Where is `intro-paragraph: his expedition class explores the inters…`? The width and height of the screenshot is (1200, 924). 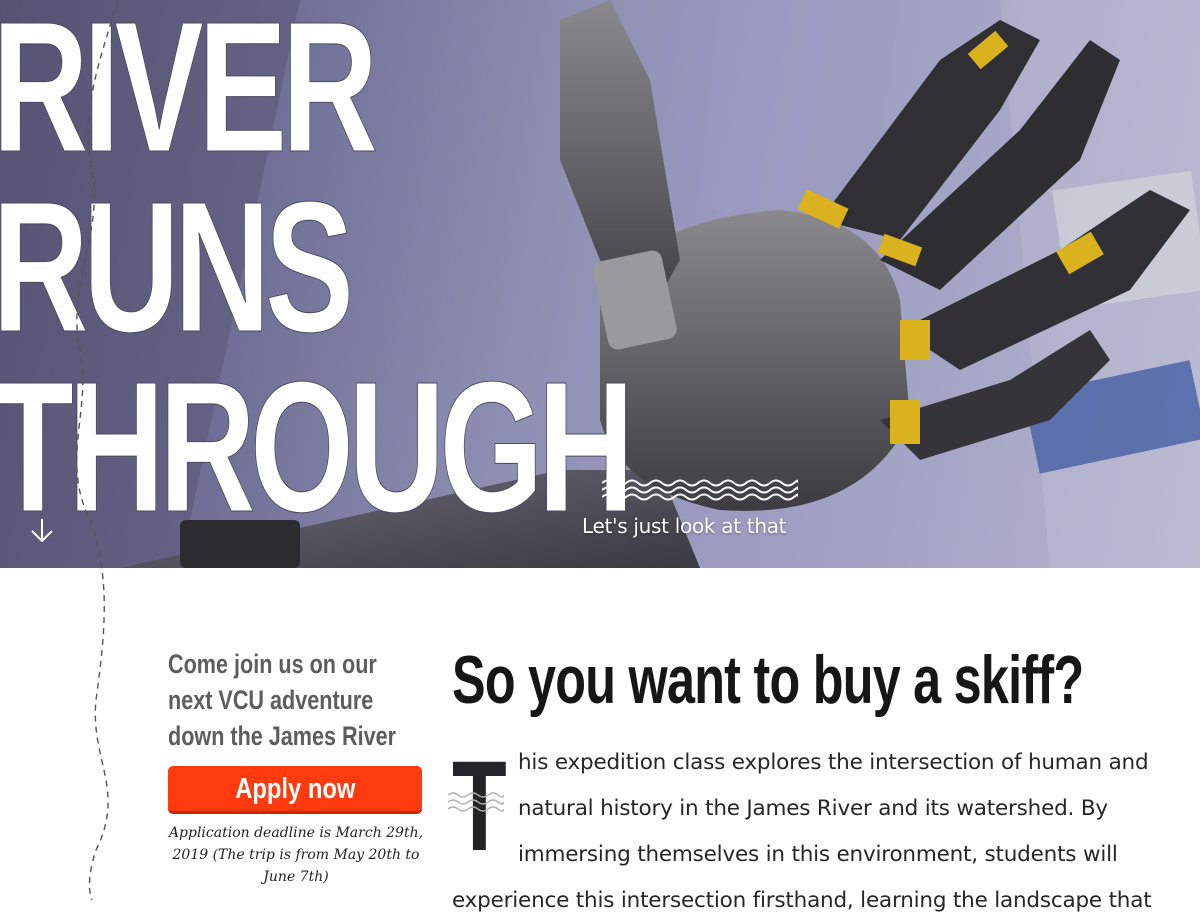 intro-paragraph: his expedition class explores the inters… is located at coordinates (802, 832).